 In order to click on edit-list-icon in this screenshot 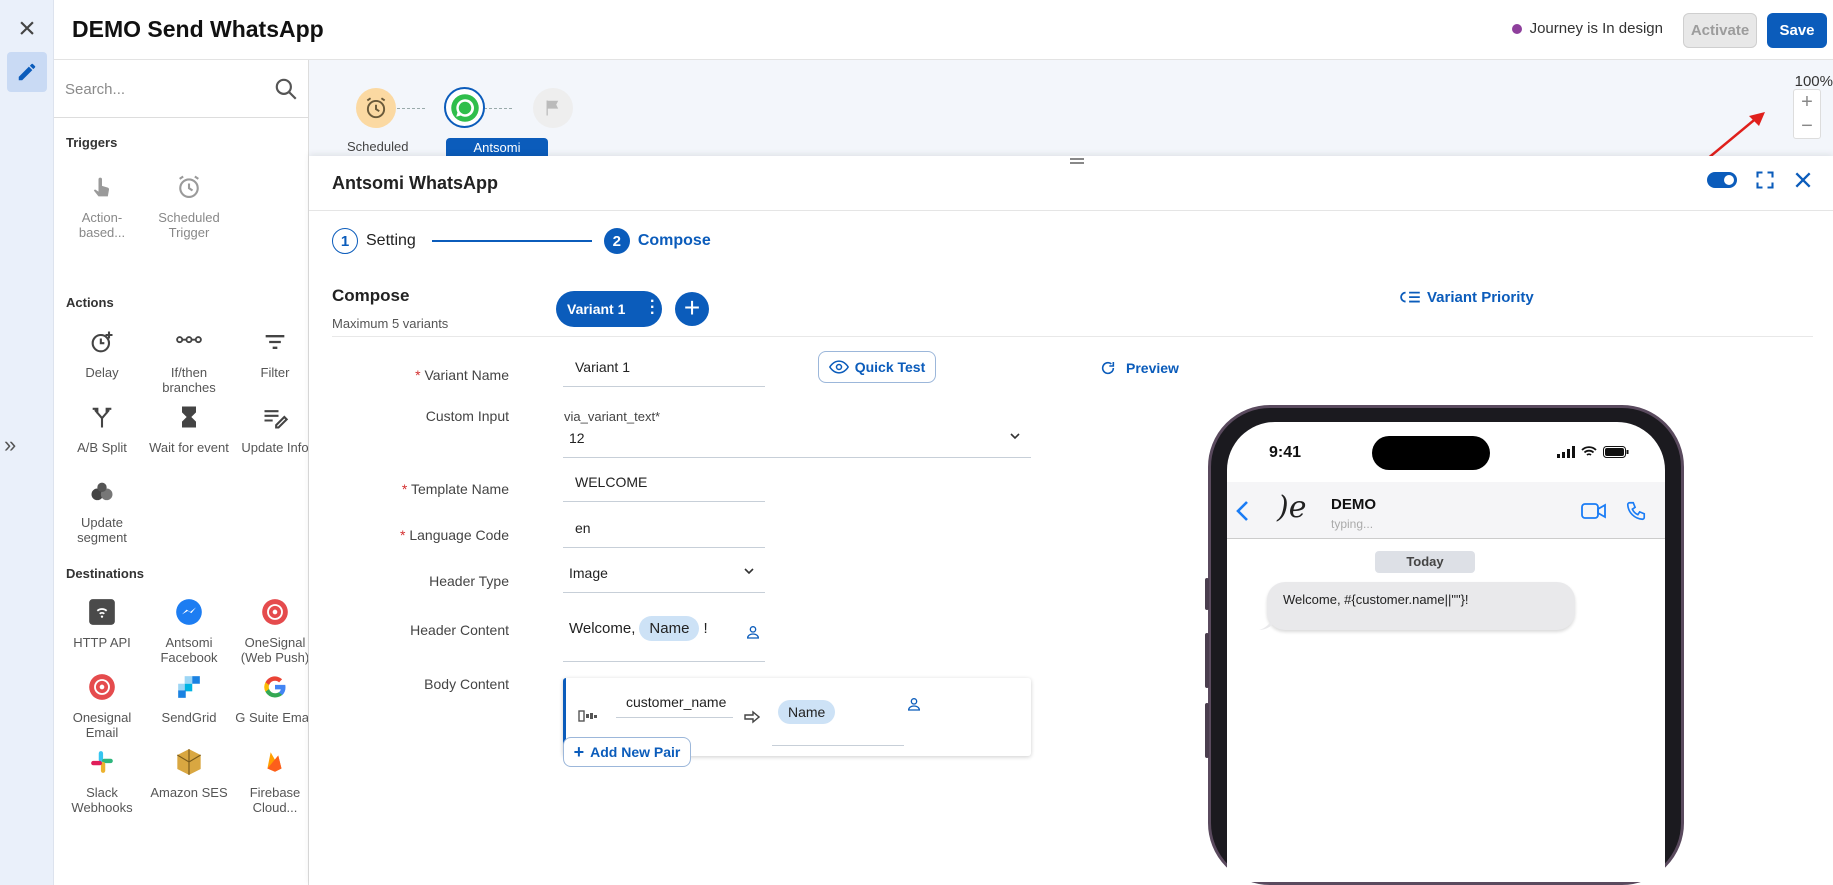, I will do `click(275, 417)`.